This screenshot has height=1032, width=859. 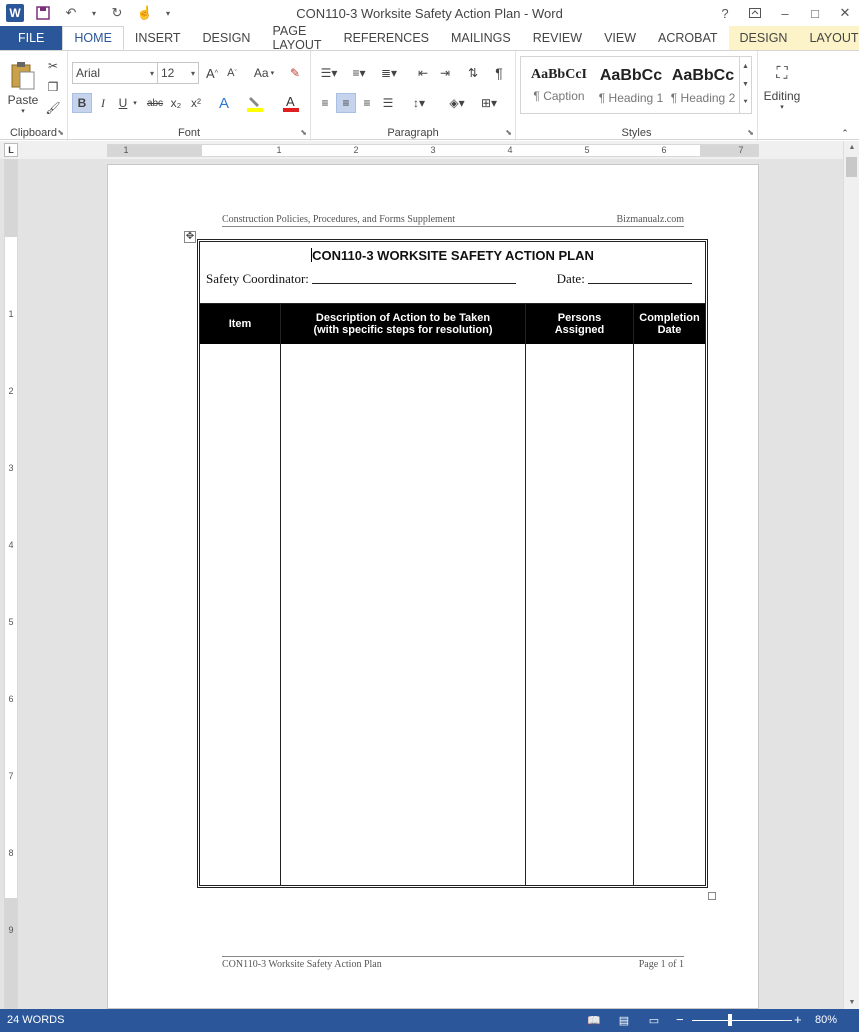 What do you see at coordinates (117, 13) in the screenshot?
I see `redo-icon: ↻` at bounding box center [117, 13].